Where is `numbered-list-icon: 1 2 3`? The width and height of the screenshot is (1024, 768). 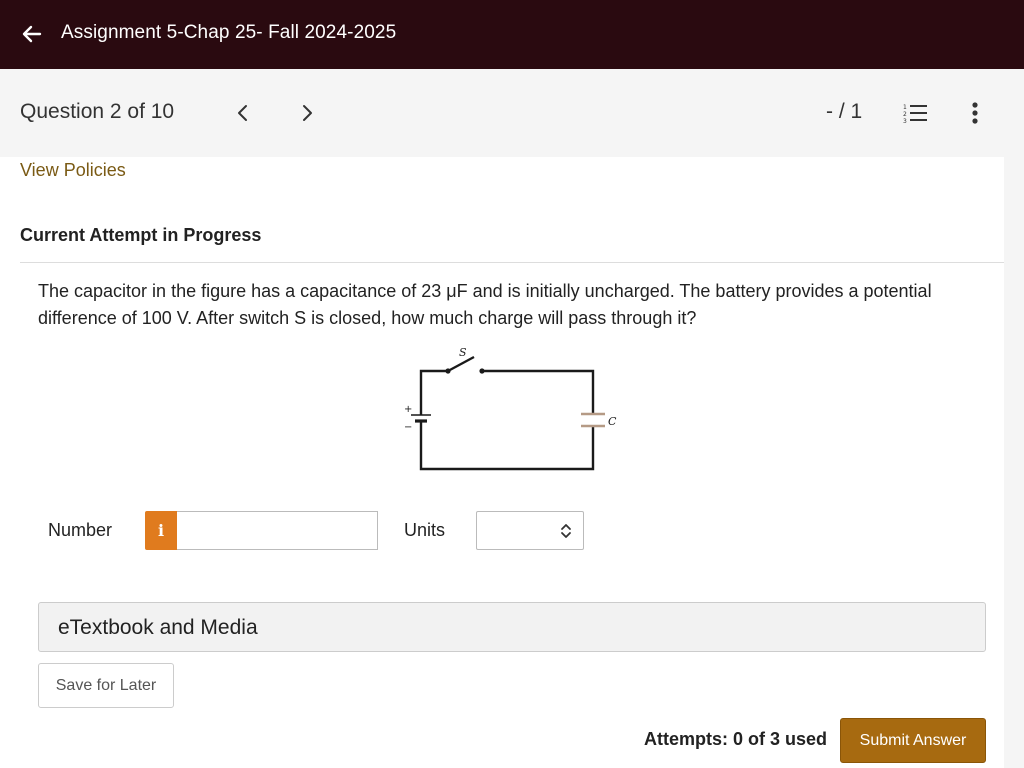
numbered-list-icon: 1 2 3 is located at coordinates (915, 114).